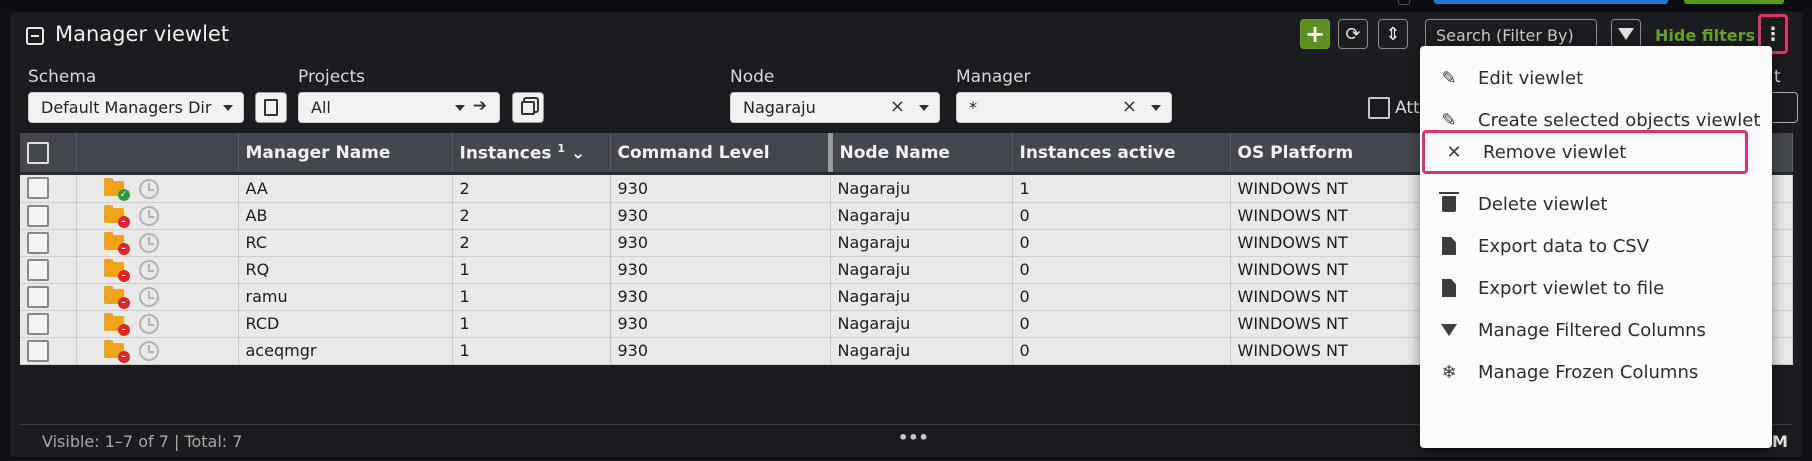 Image resolution: width=1812 pixels, height=461 pixels. What do you see at coordinates (1619, 120) in the screenshot?
I see `menu-item-label: Create selected objects viewlet` at bounding box center [1619, 120].